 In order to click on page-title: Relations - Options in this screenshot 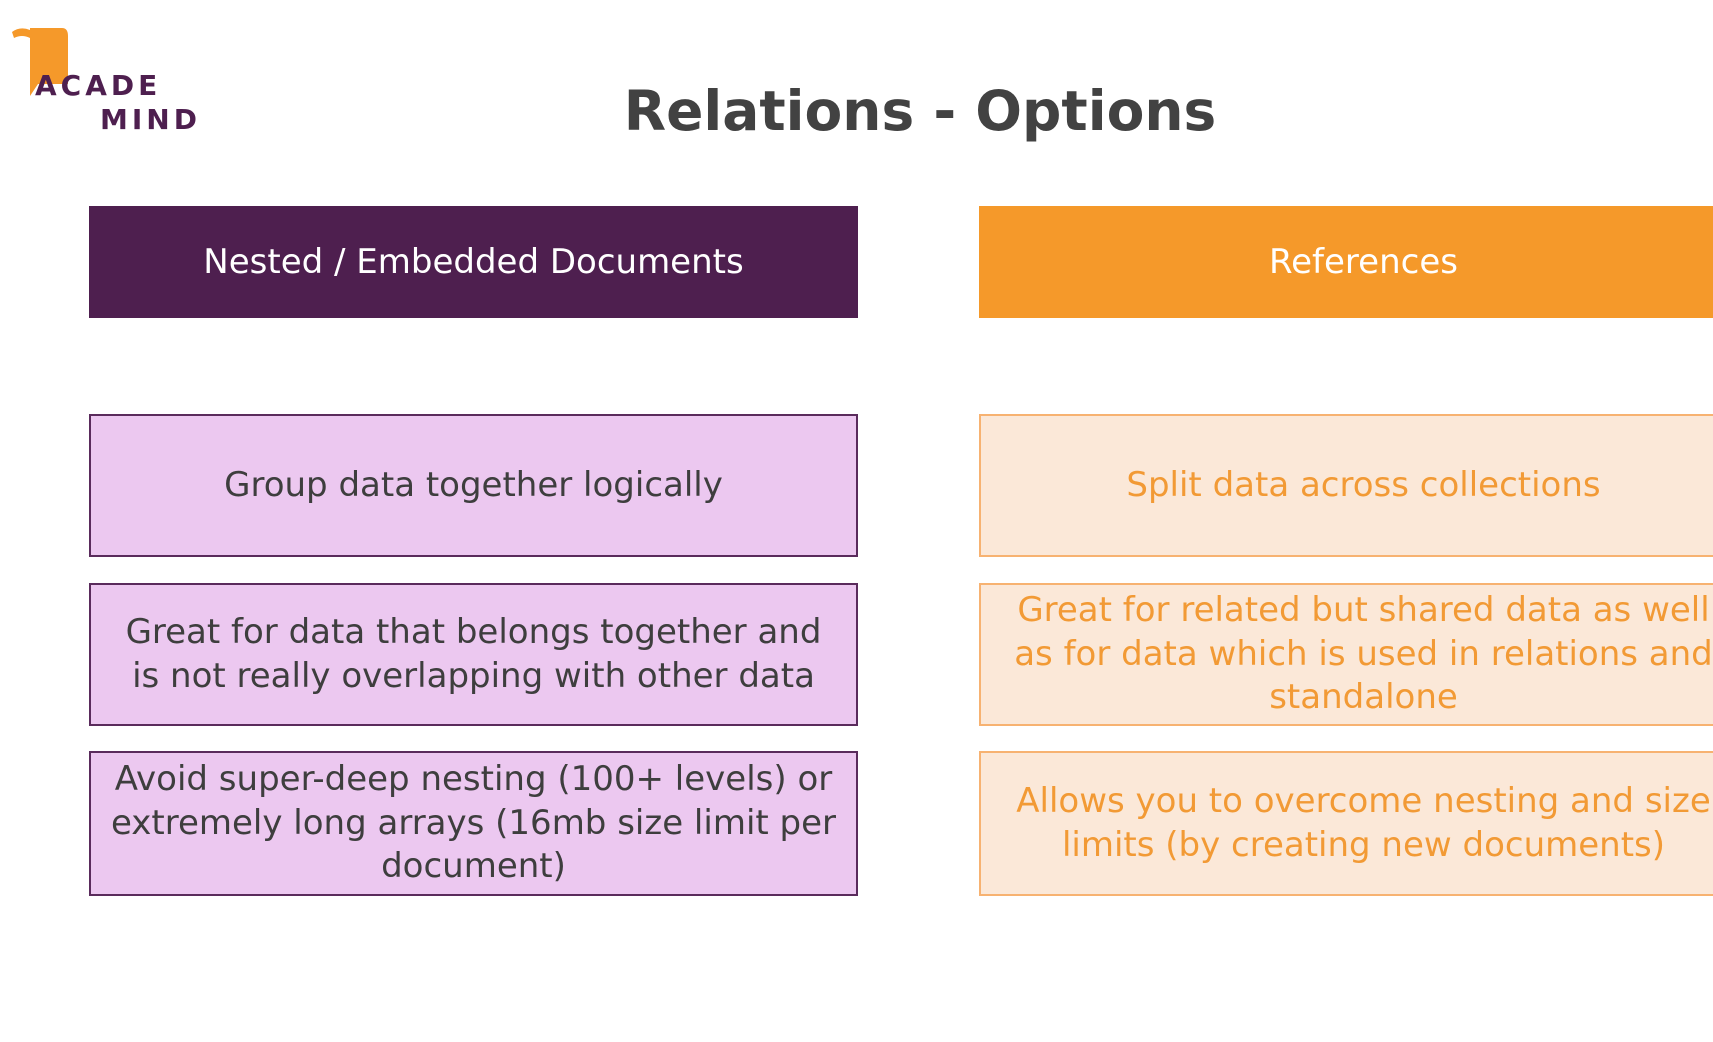, I will do `click(920, 111)`.